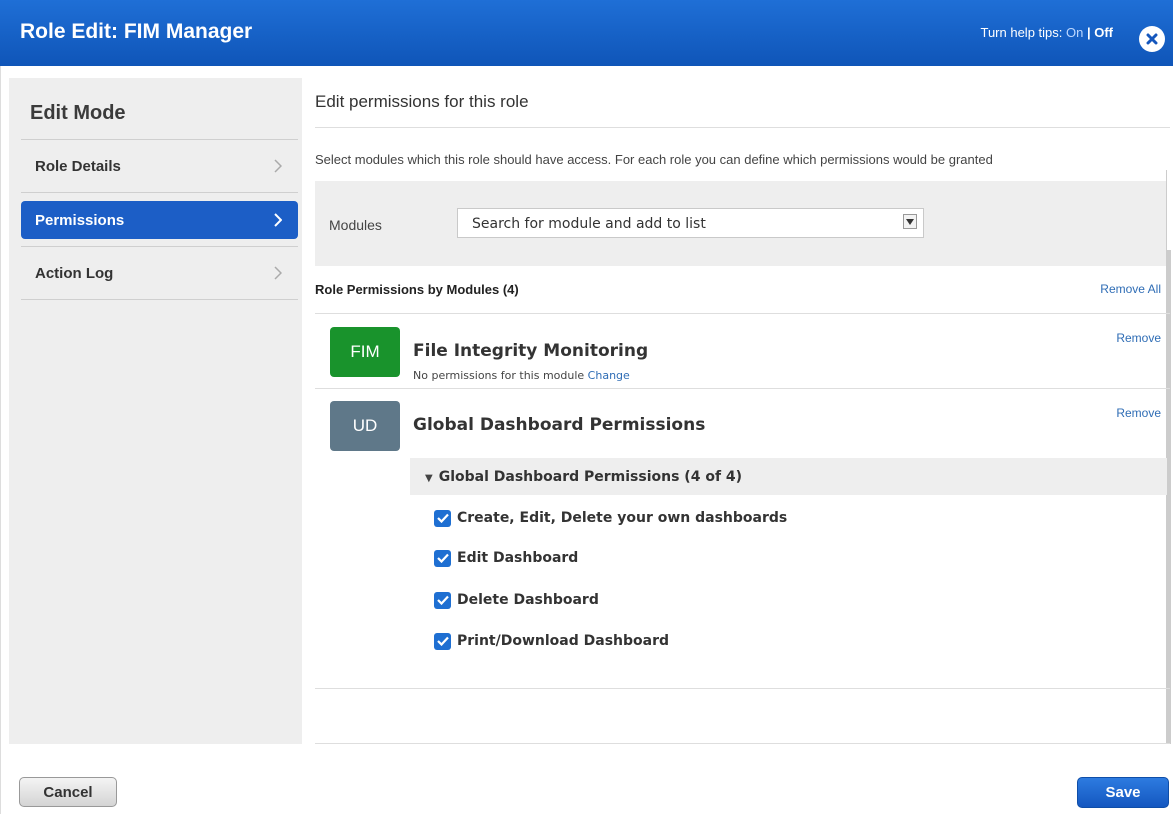 This screenshot has width=1173, height=814. I want to click on help-tips-toggle: Turn help tips: On | Off, so click(1046, 32).